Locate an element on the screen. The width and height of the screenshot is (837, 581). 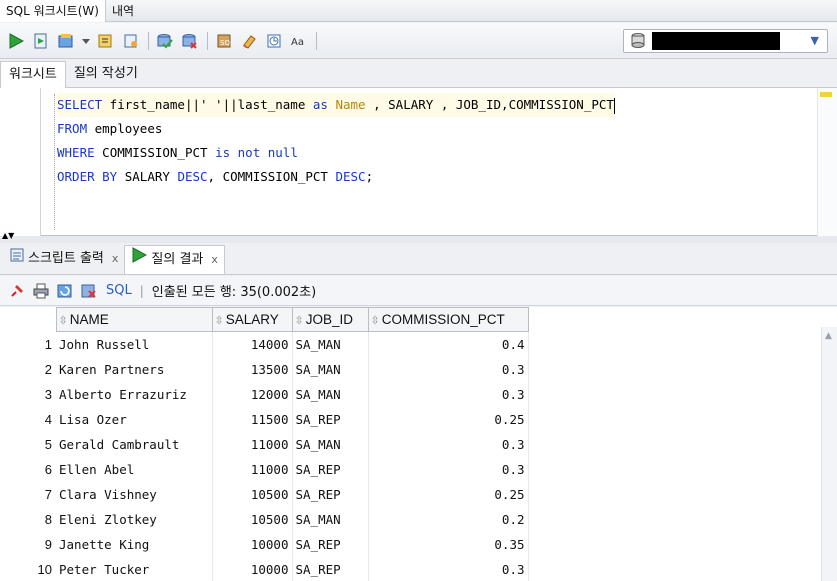
cell-name: Eleni Zlotkey is located at coordinates (134, 519).